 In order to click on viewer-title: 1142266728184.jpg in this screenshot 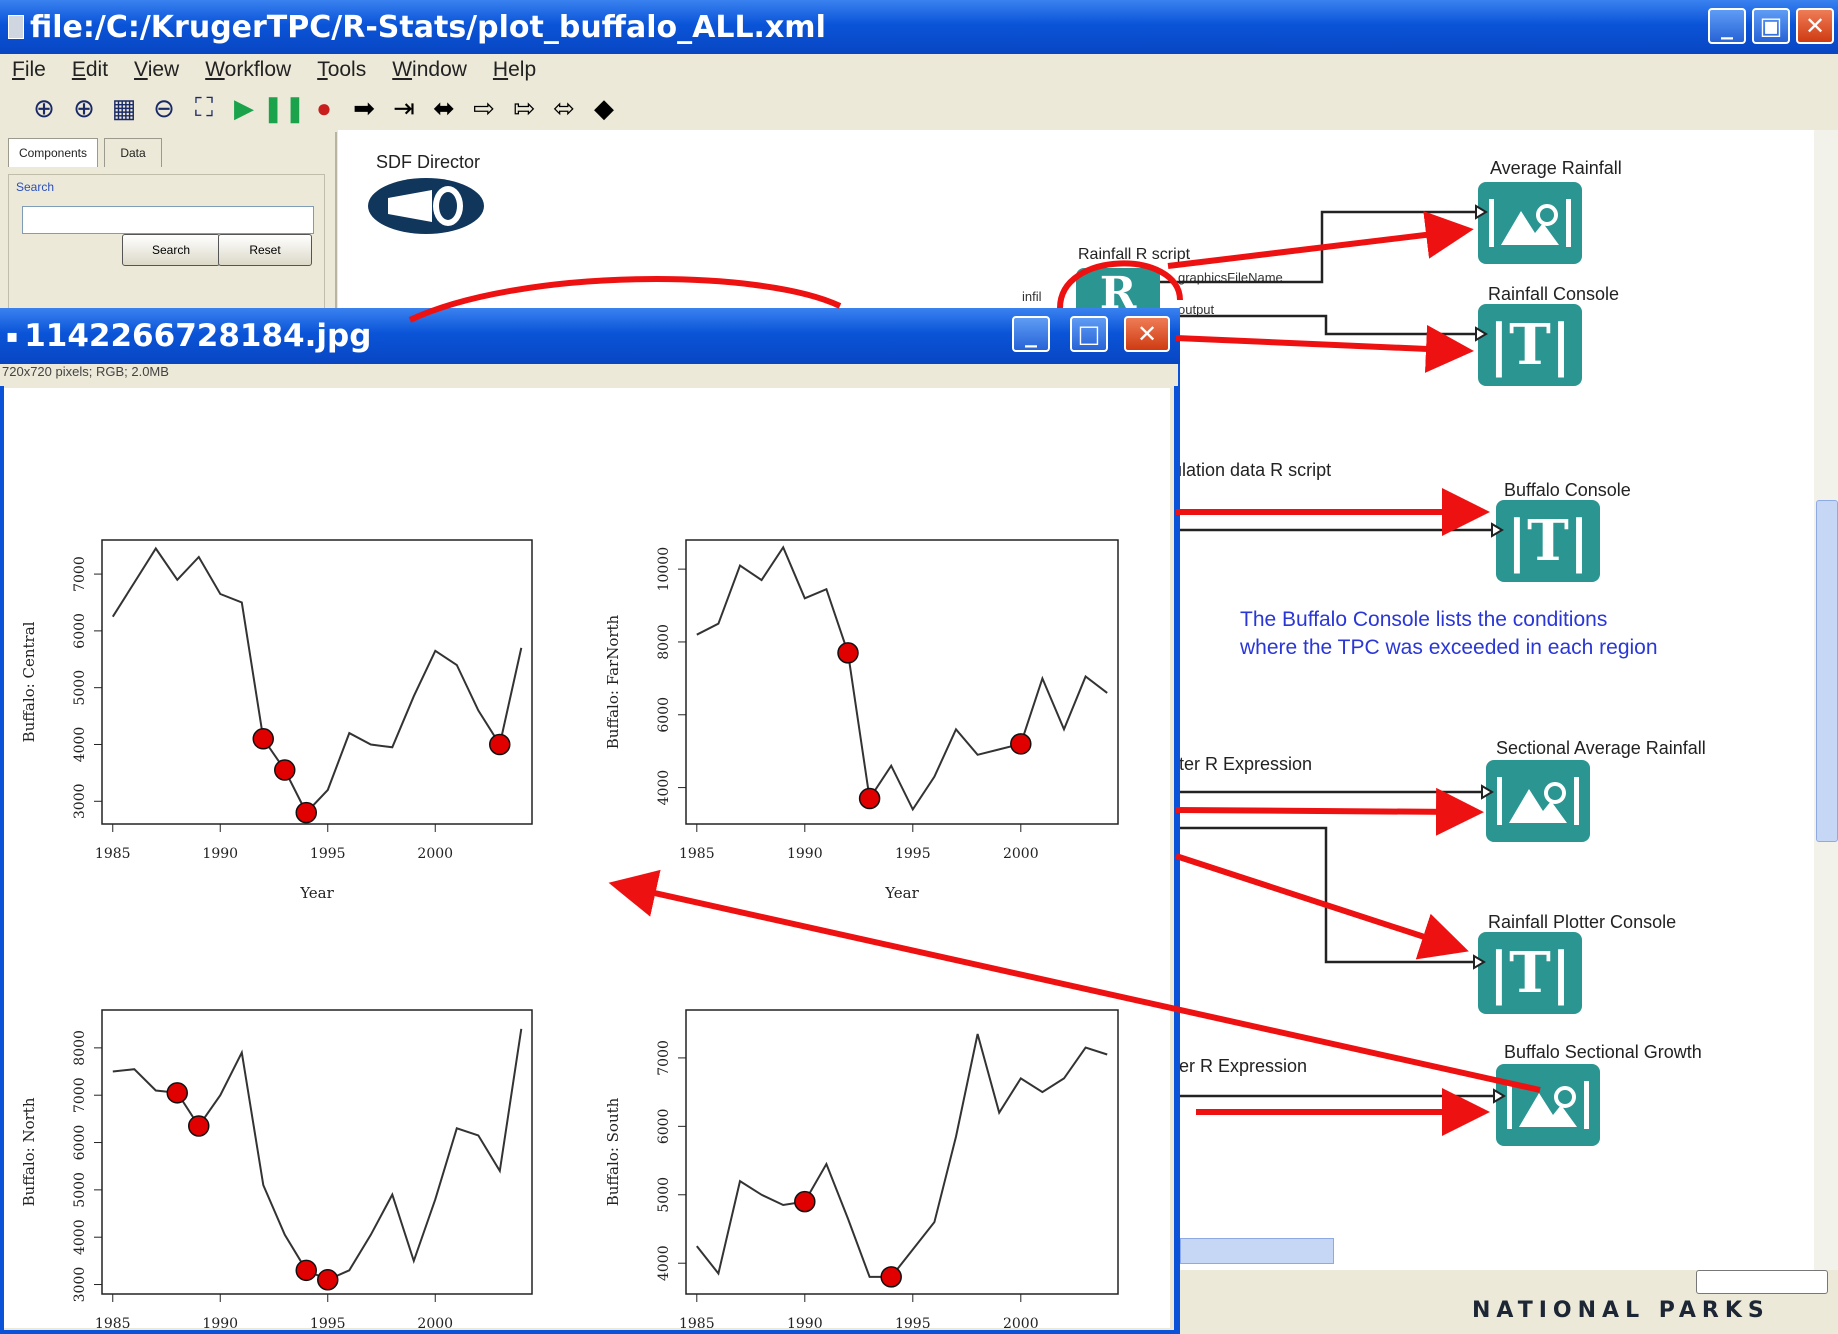, I will do `click(198, 336)`.